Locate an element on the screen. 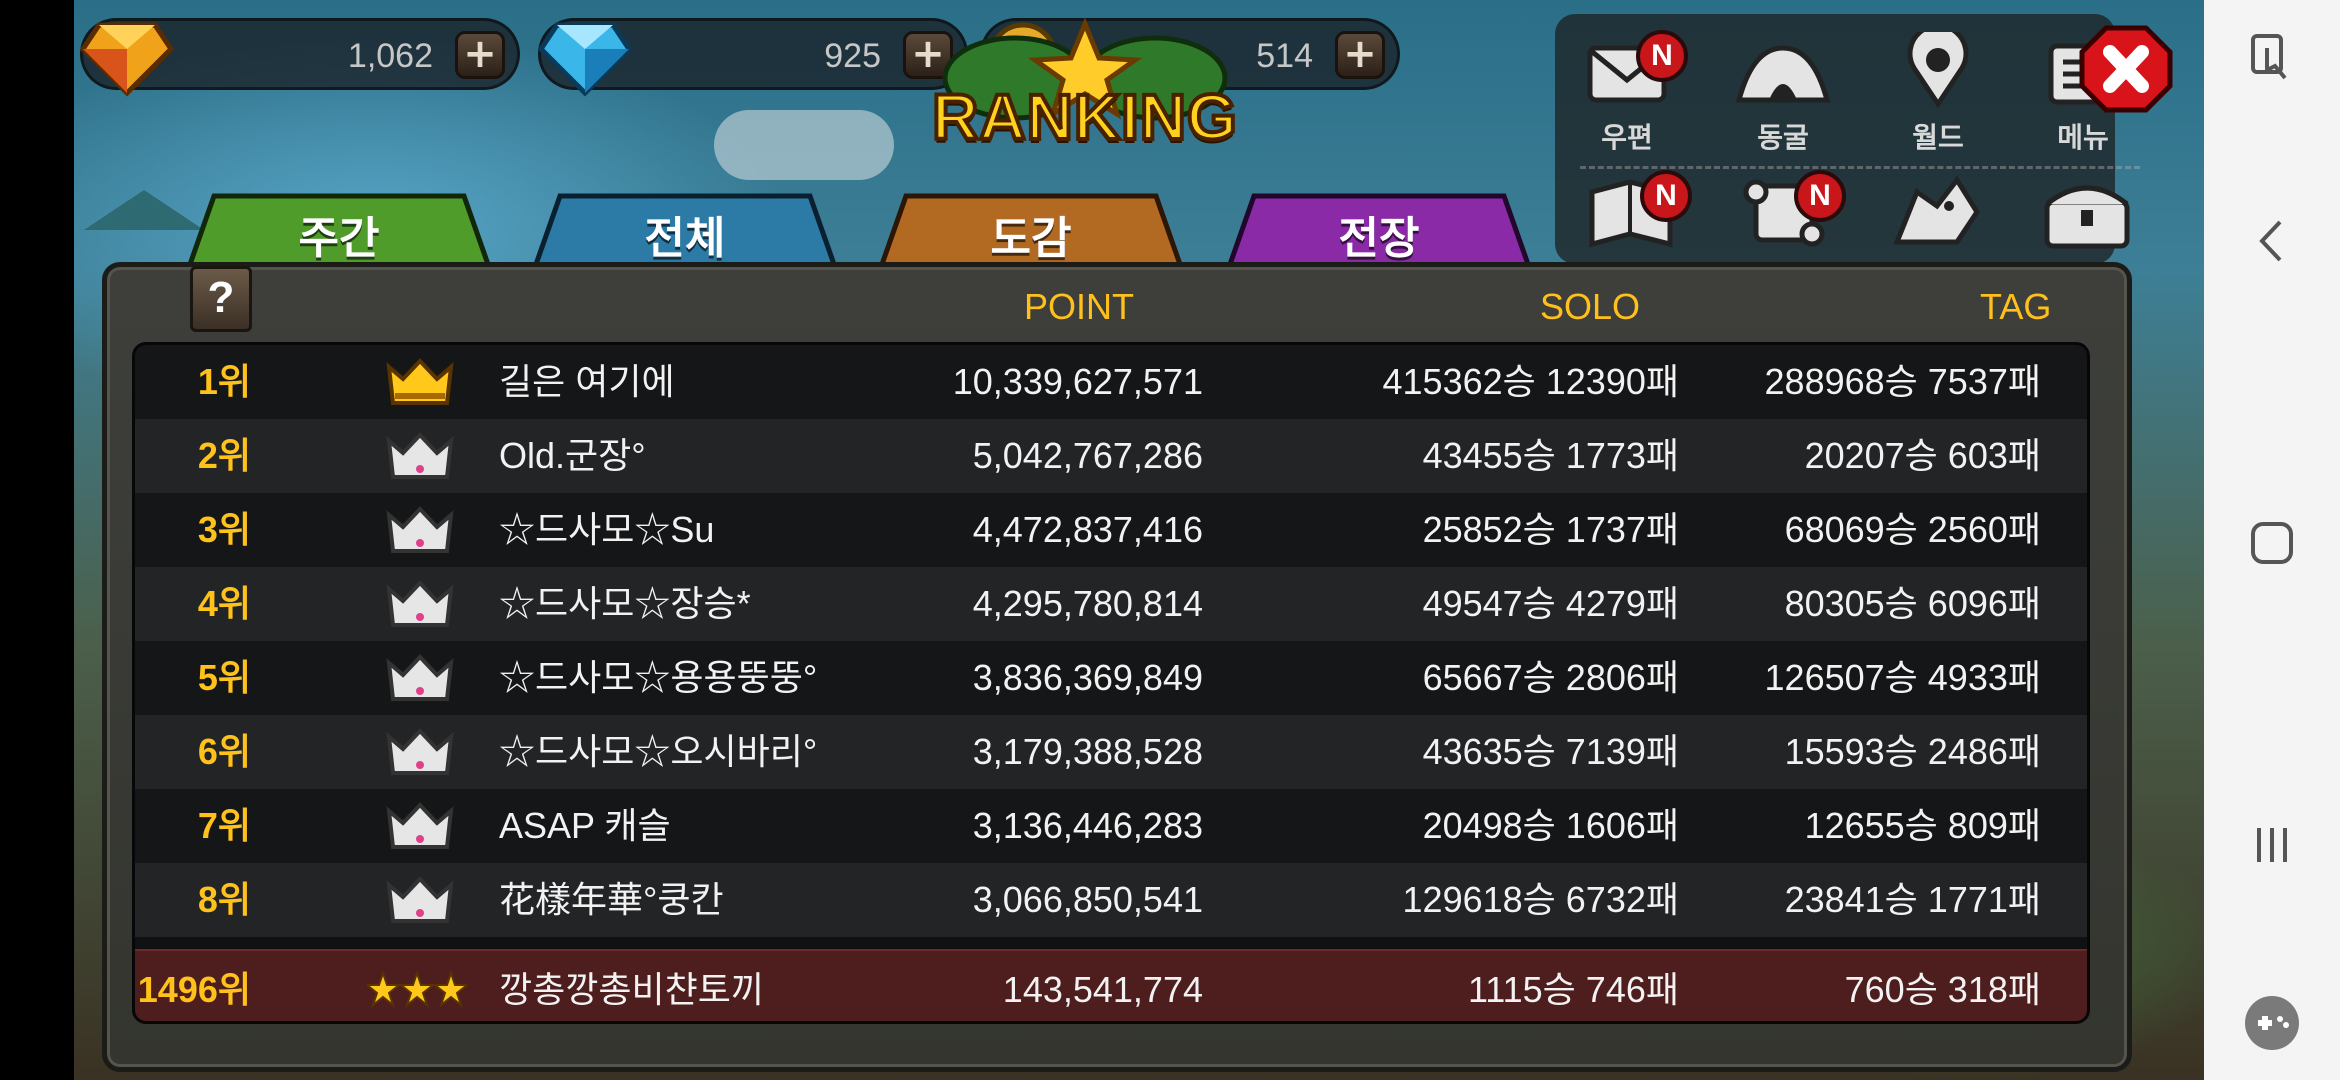 Image resolution: width=2340 pixels, height=1080 pixels. diamond-icon is located at coordinates (585, 59).